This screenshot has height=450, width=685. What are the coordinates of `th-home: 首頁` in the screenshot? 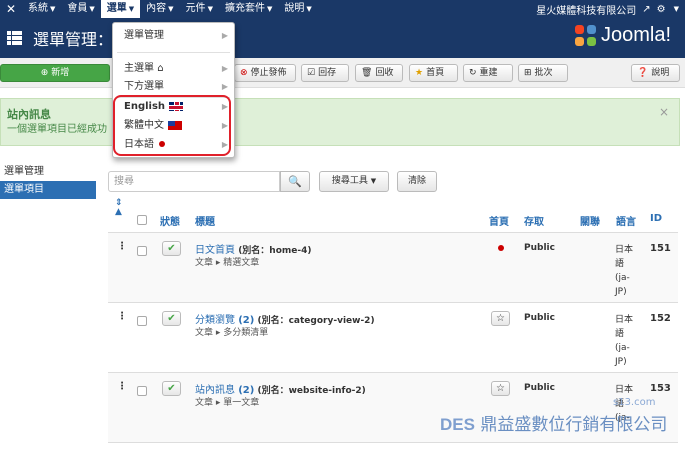 It's located at (499, 220).